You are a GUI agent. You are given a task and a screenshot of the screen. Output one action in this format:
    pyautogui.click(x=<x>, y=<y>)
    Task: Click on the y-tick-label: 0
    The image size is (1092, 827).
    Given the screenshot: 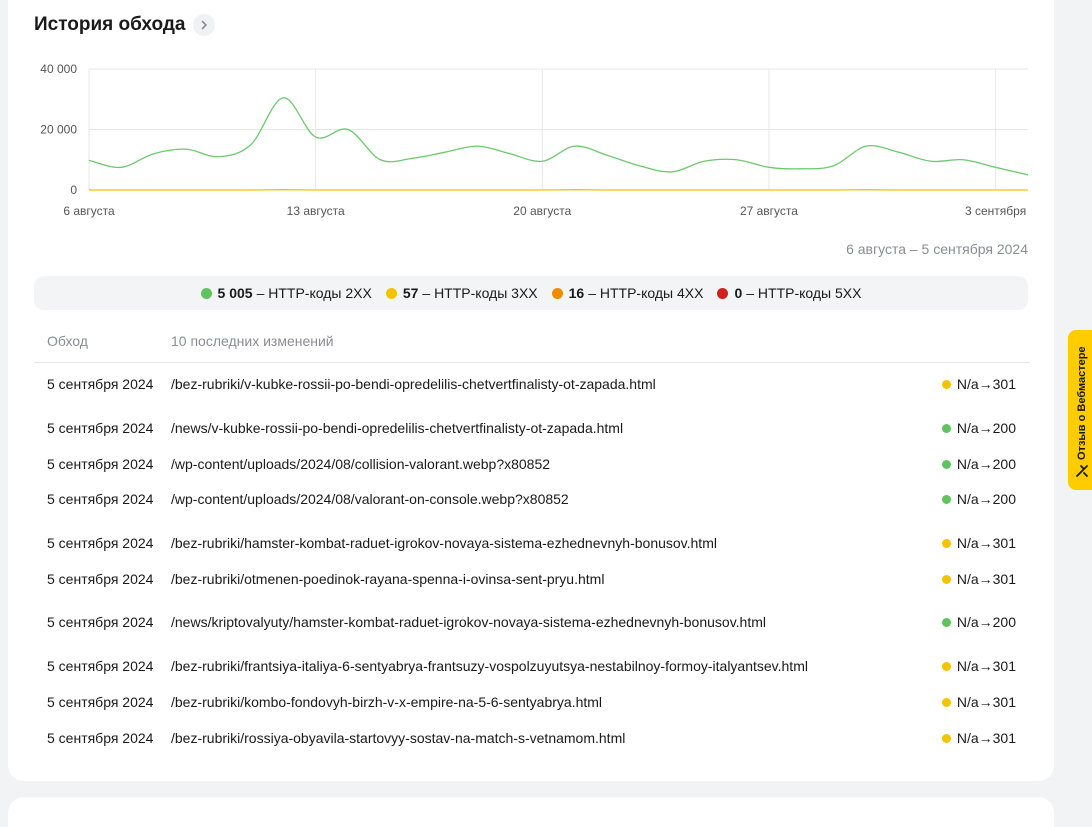 What is the action you would take?
    pyautogui.click(x=73, y=190)
    